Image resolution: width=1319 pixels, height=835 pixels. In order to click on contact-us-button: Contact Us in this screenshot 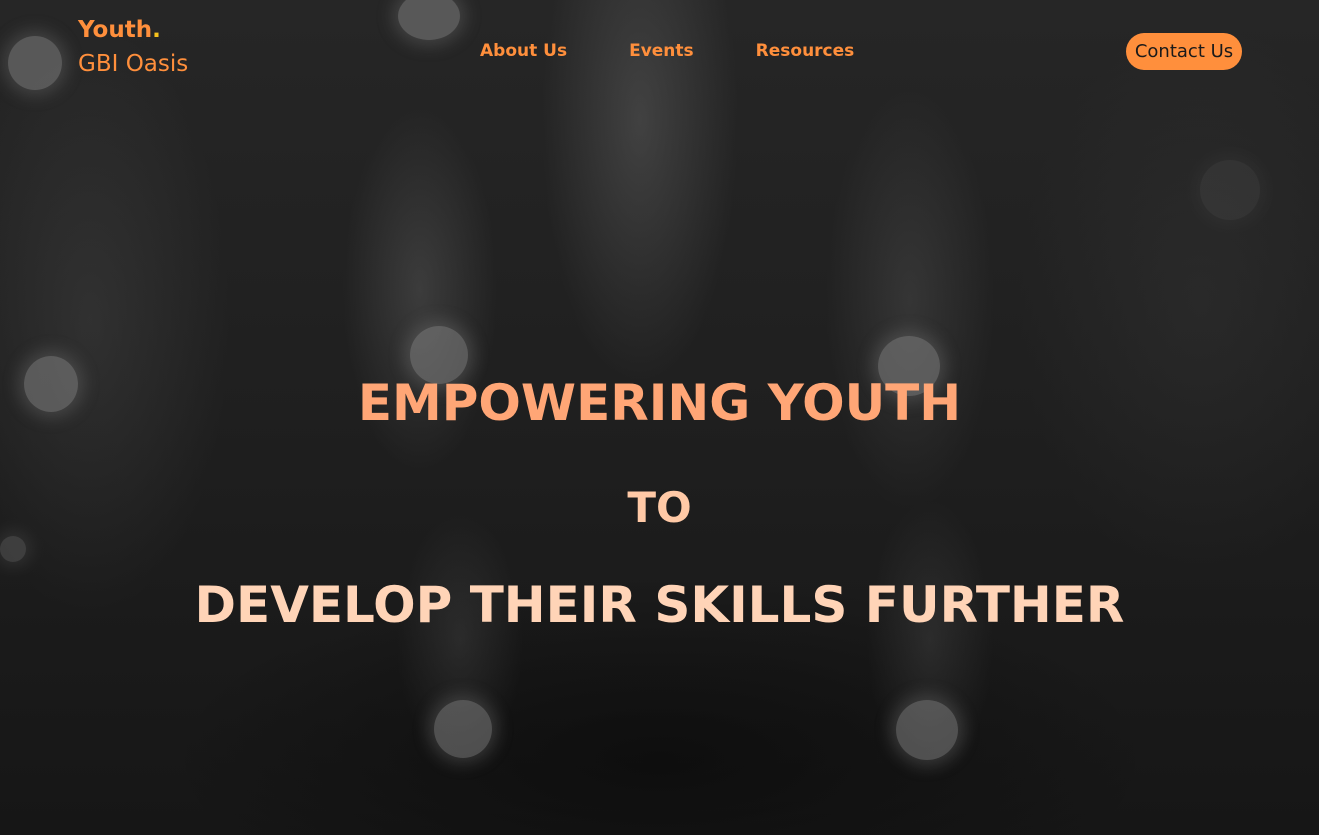, I will do `click(1184, 51)`.